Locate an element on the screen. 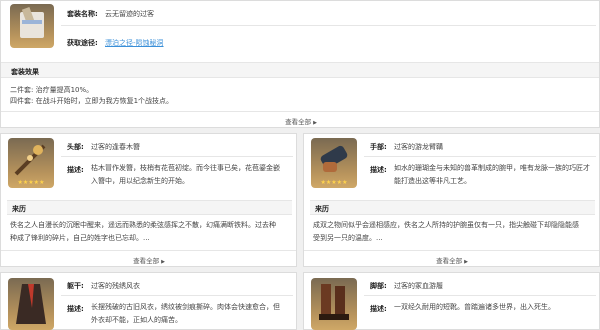 The height and width of the screenshot is (330, 600). hands-view-all-button: 查看全部 ▶ is located at coordinates (452, 260).